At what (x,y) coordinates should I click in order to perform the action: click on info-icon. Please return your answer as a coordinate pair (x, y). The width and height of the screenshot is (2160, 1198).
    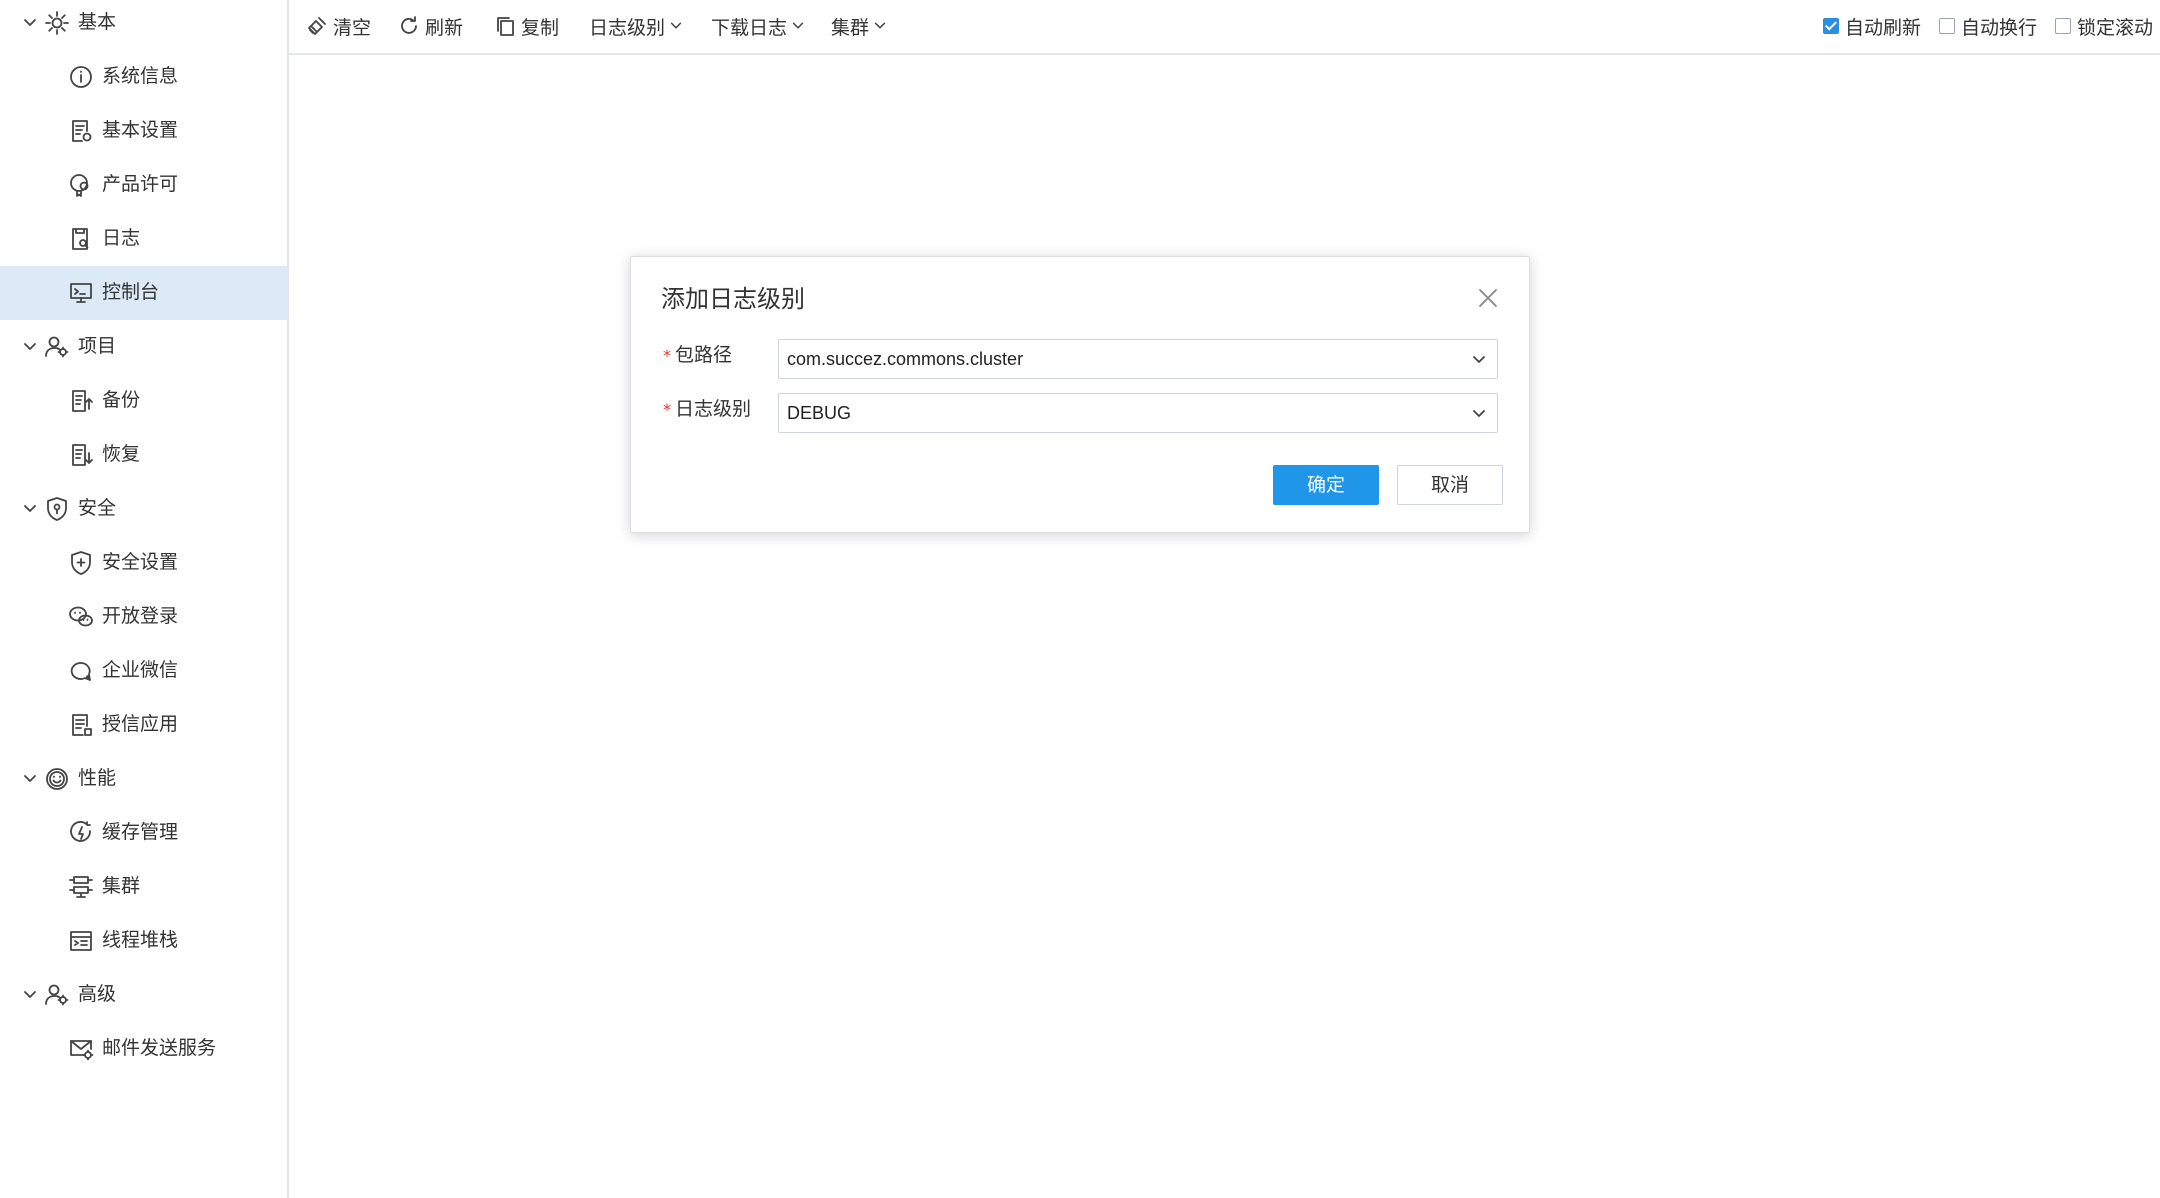
    Looking at the image, I should click on (81, 77).